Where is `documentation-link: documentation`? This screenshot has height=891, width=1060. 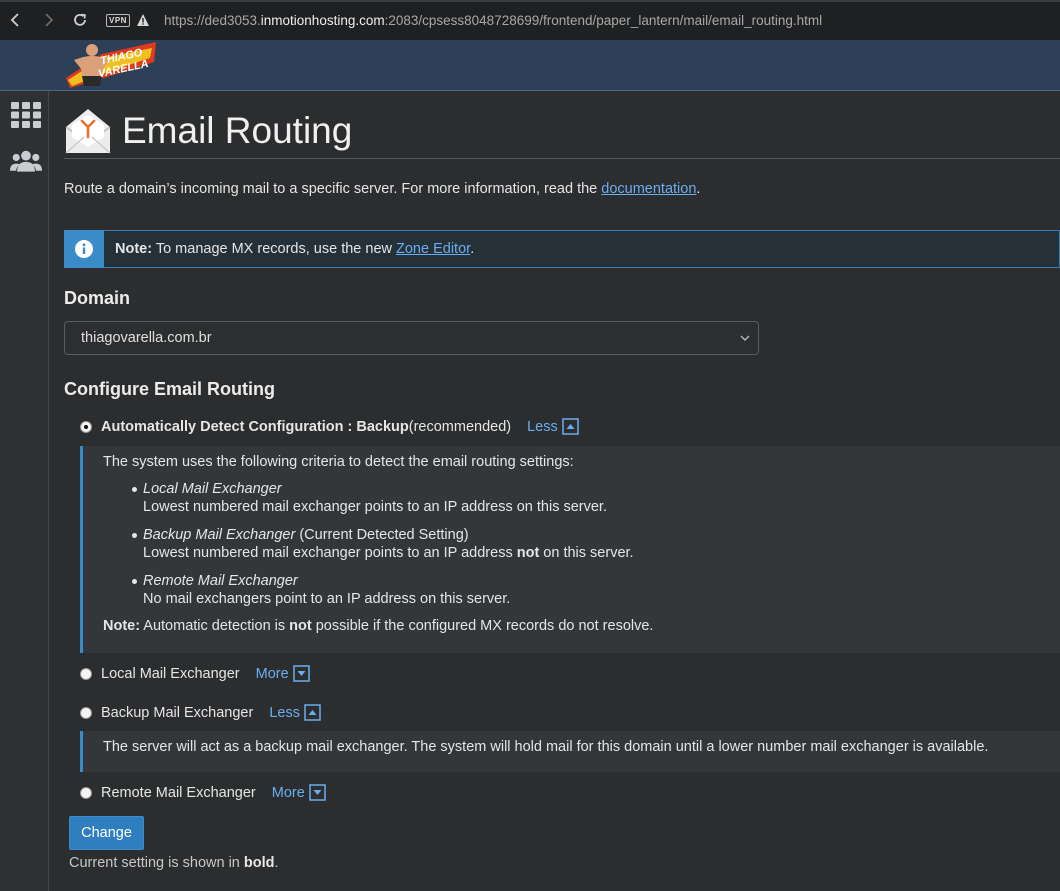
documentation-link: documentation is located at coordinates (648, 189).